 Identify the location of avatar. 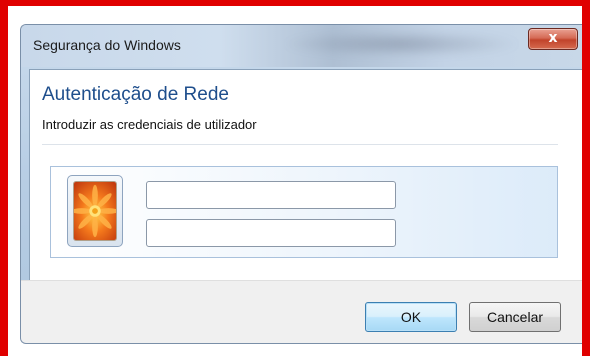
(95, 211).